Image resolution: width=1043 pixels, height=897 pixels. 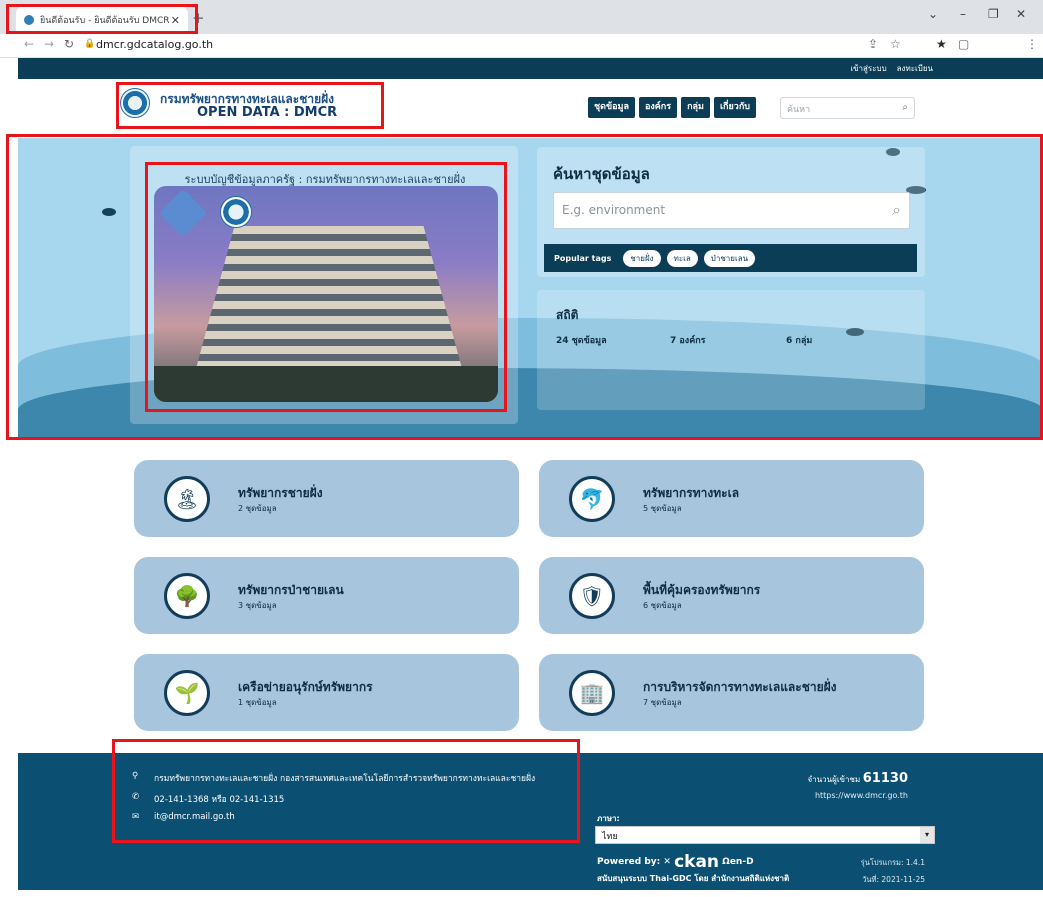 What do you see at coordinates (963, 44) in the screenshot?
I see `sidebar-icon: ▢` at bounding box center [963, 44].